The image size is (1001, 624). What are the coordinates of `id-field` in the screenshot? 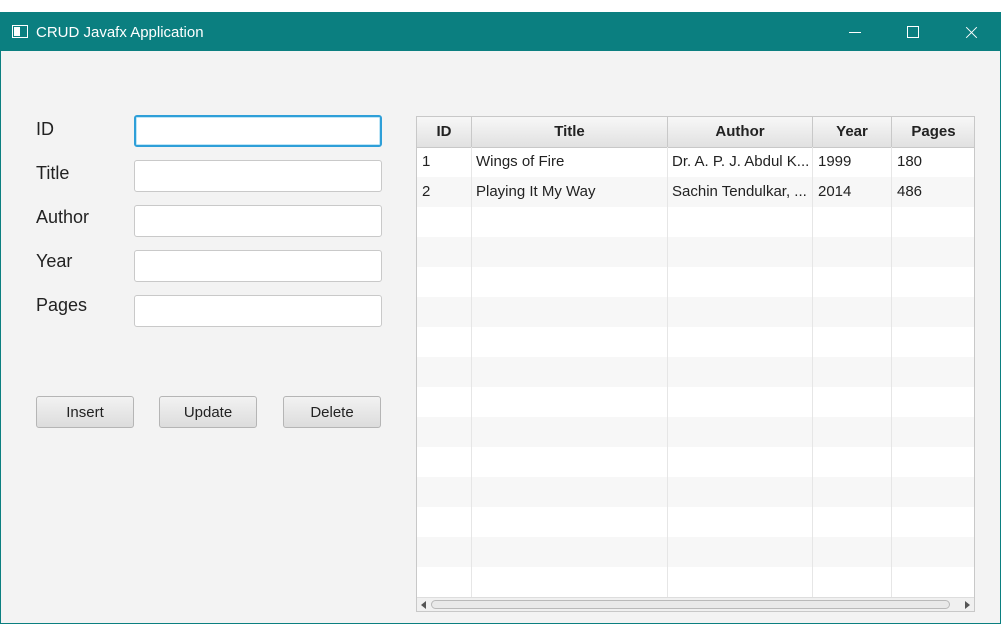 It's located at (258, 131).